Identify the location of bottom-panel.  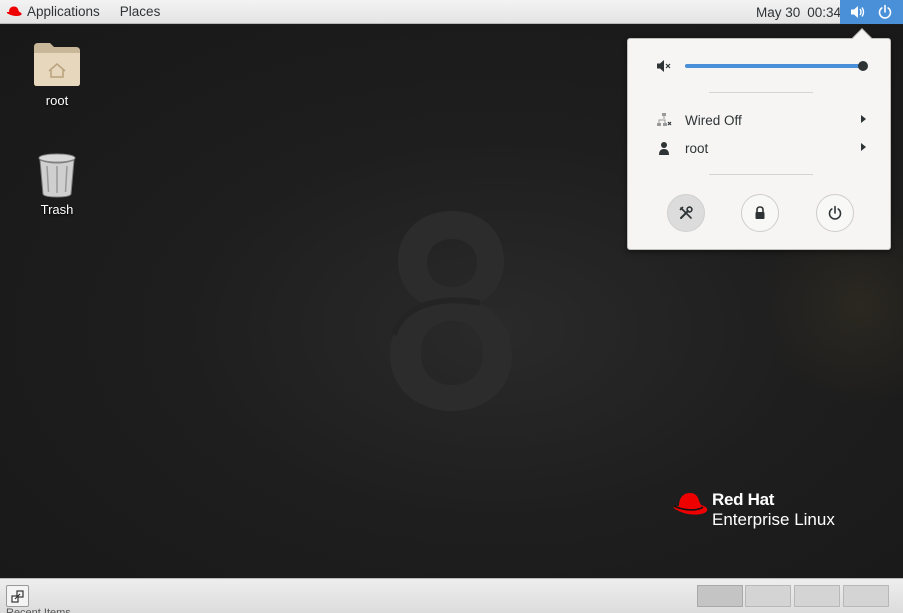
(451, 595).